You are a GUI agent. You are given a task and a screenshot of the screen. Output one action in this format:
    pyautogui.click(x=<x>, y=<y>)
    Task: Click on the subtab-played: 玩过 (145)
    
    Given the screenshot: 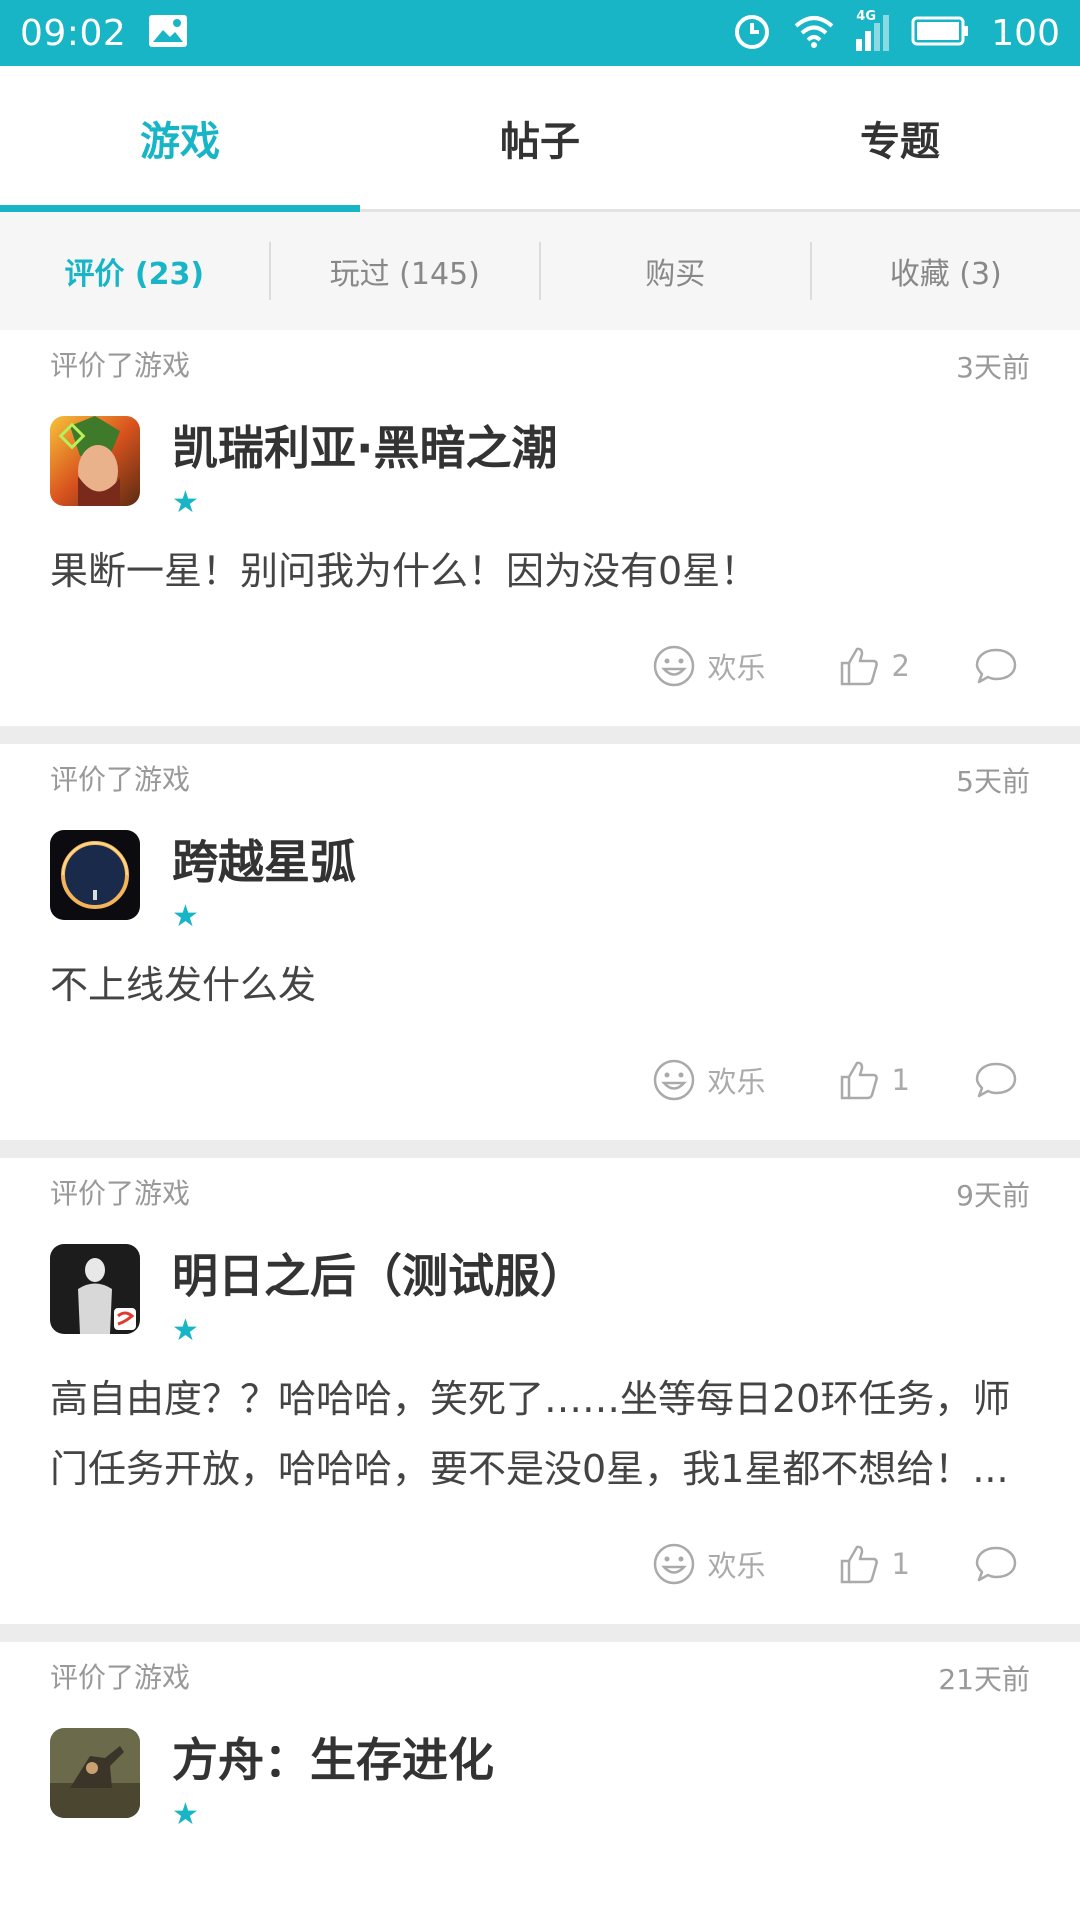 What is the action you would take?
    pyautogui.click(x=406, y=271)
    